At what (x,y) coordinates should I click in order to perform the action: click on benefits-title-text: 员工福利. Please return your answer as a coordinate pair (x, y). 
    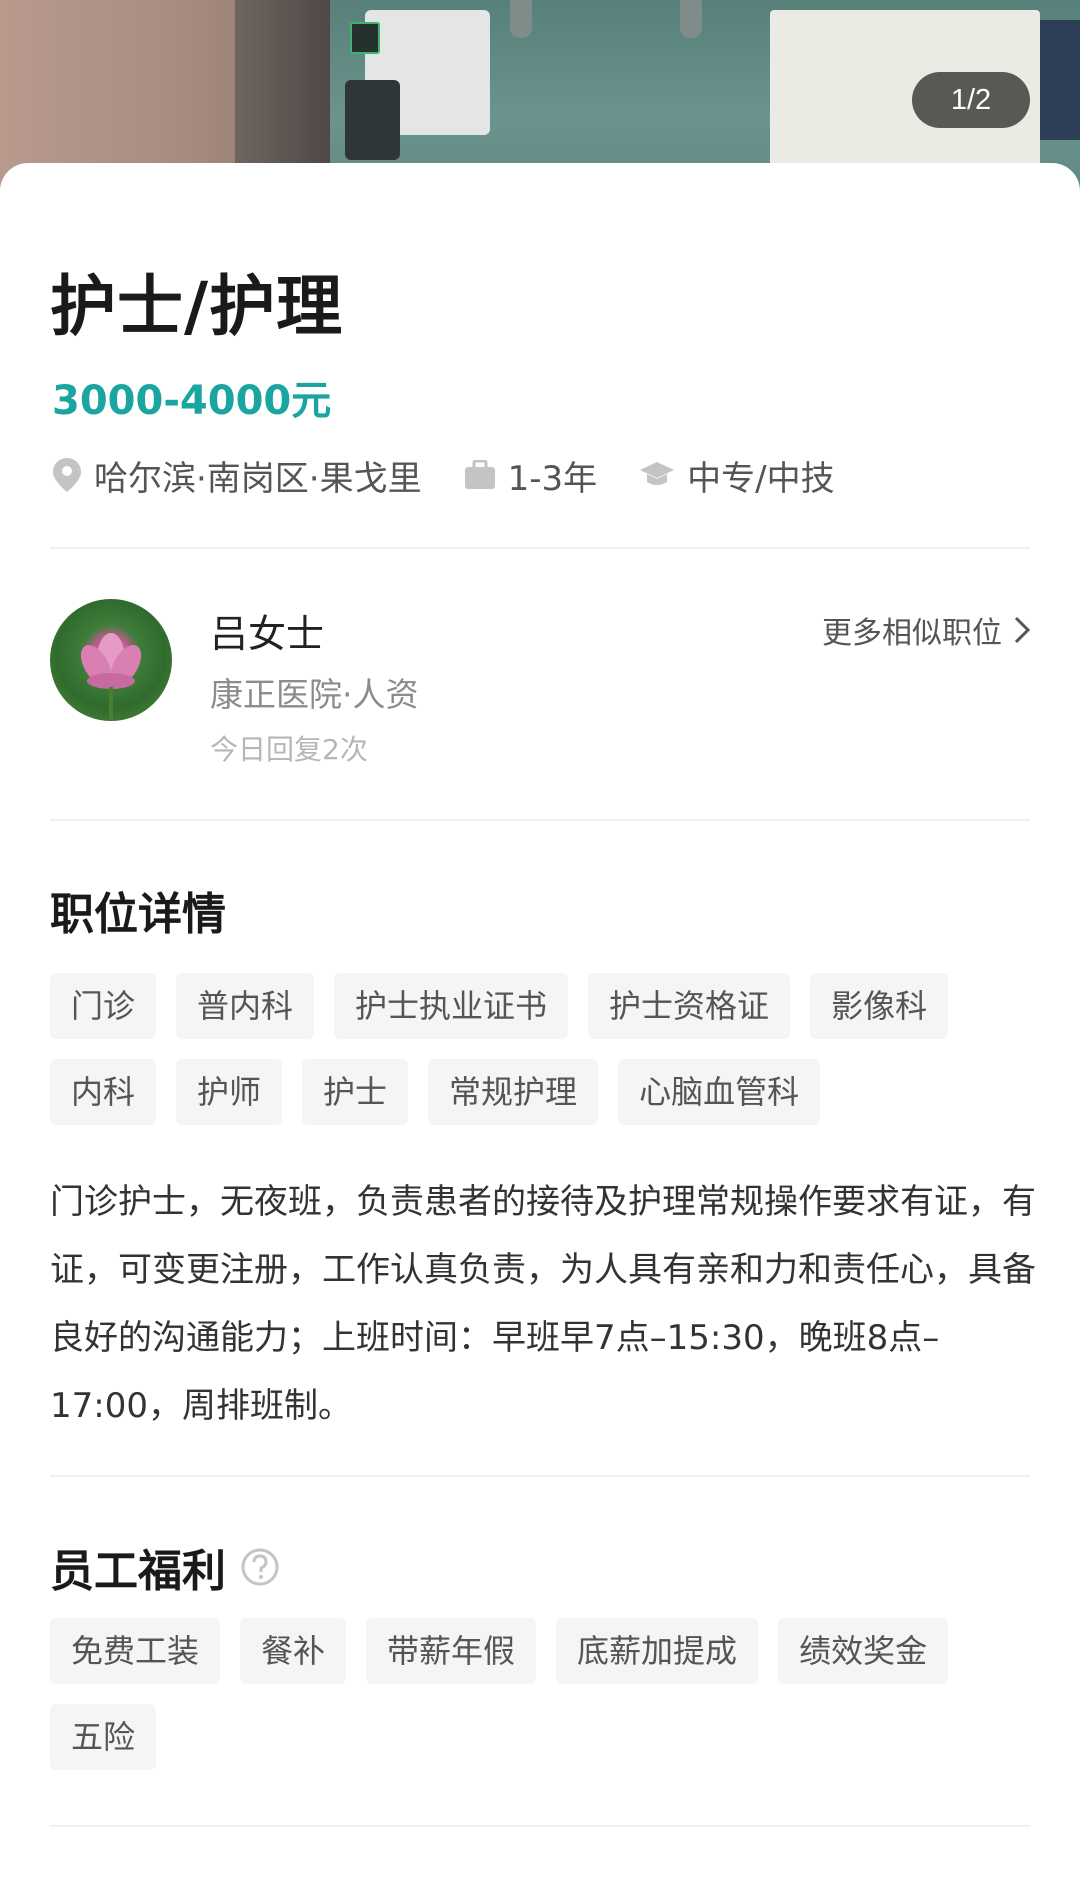
    Looking at the image, I should click on (138, 1571).